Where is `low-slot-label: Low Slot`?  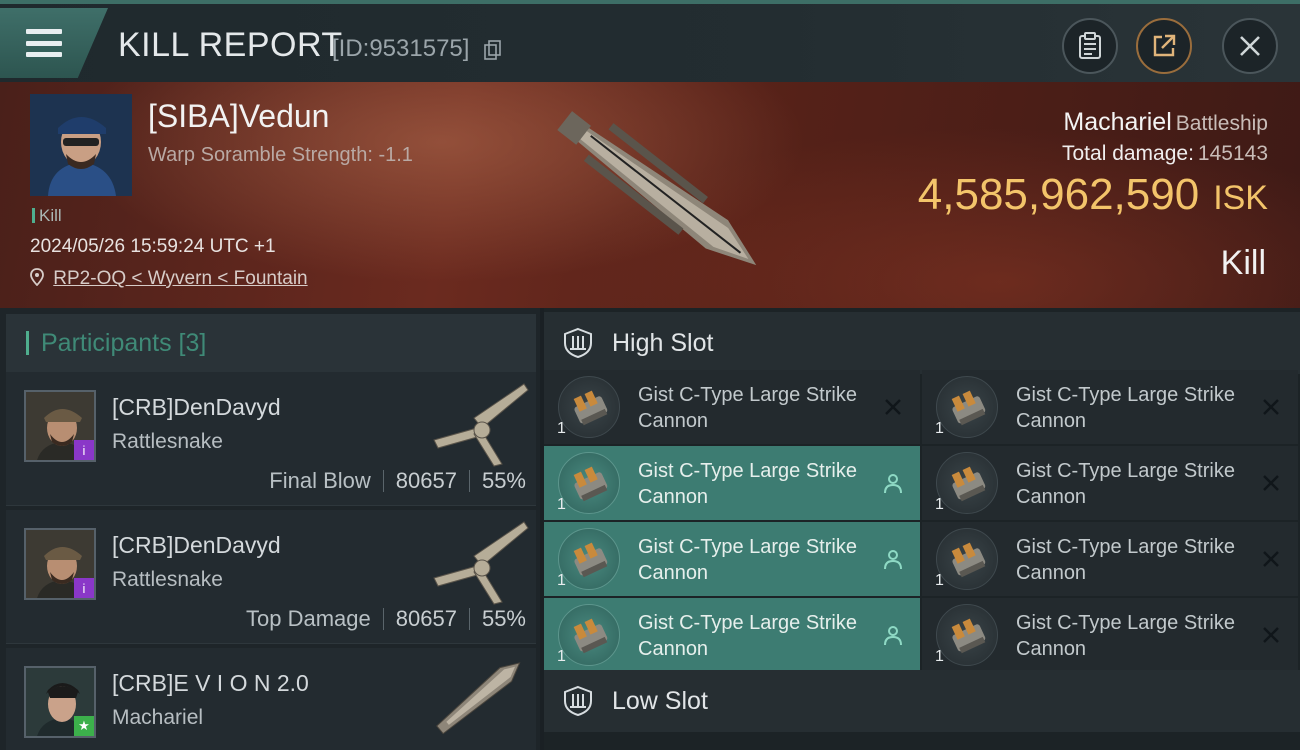 low-slot-label: Low Slot is located at coordinates (660, 700).